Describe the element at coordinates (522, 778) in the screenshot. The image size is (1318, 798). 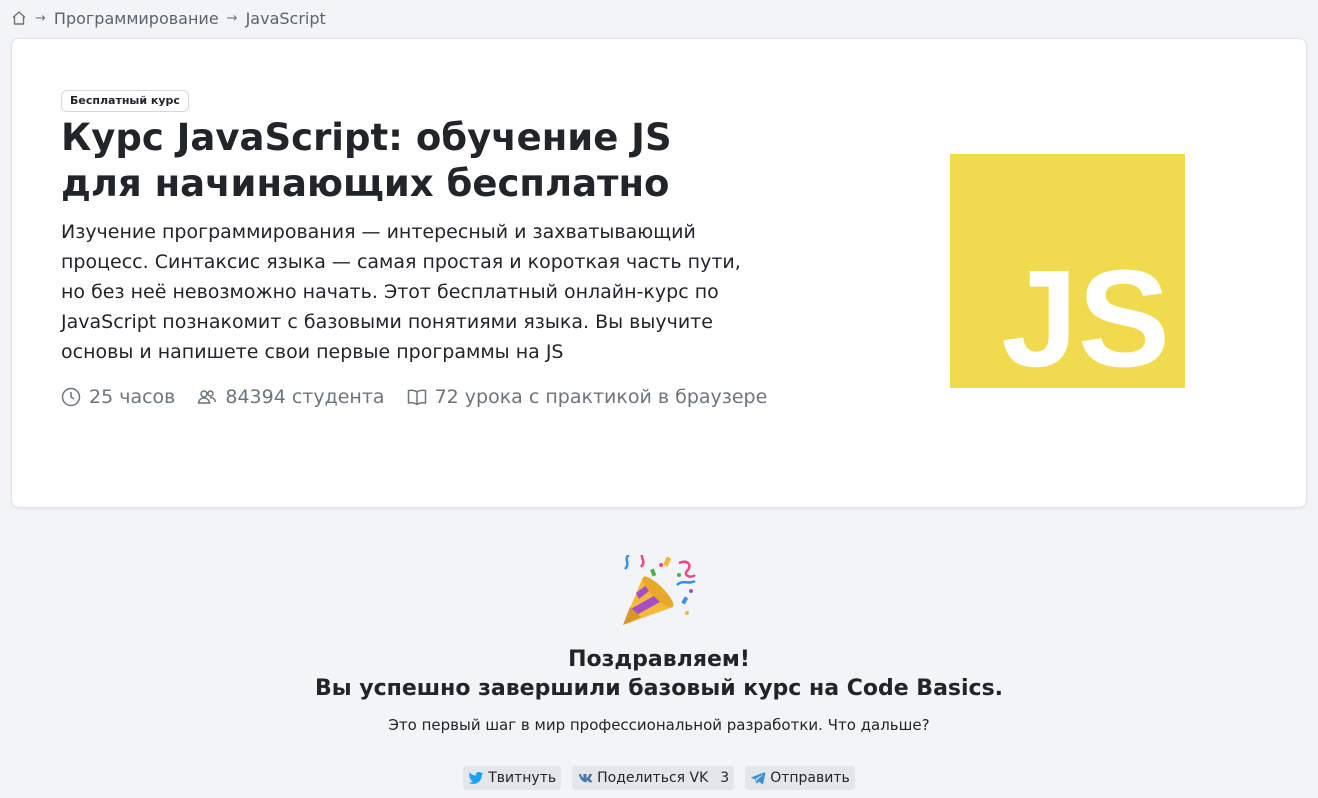
I see `twitter-share-label: Твитнуть` at that location.